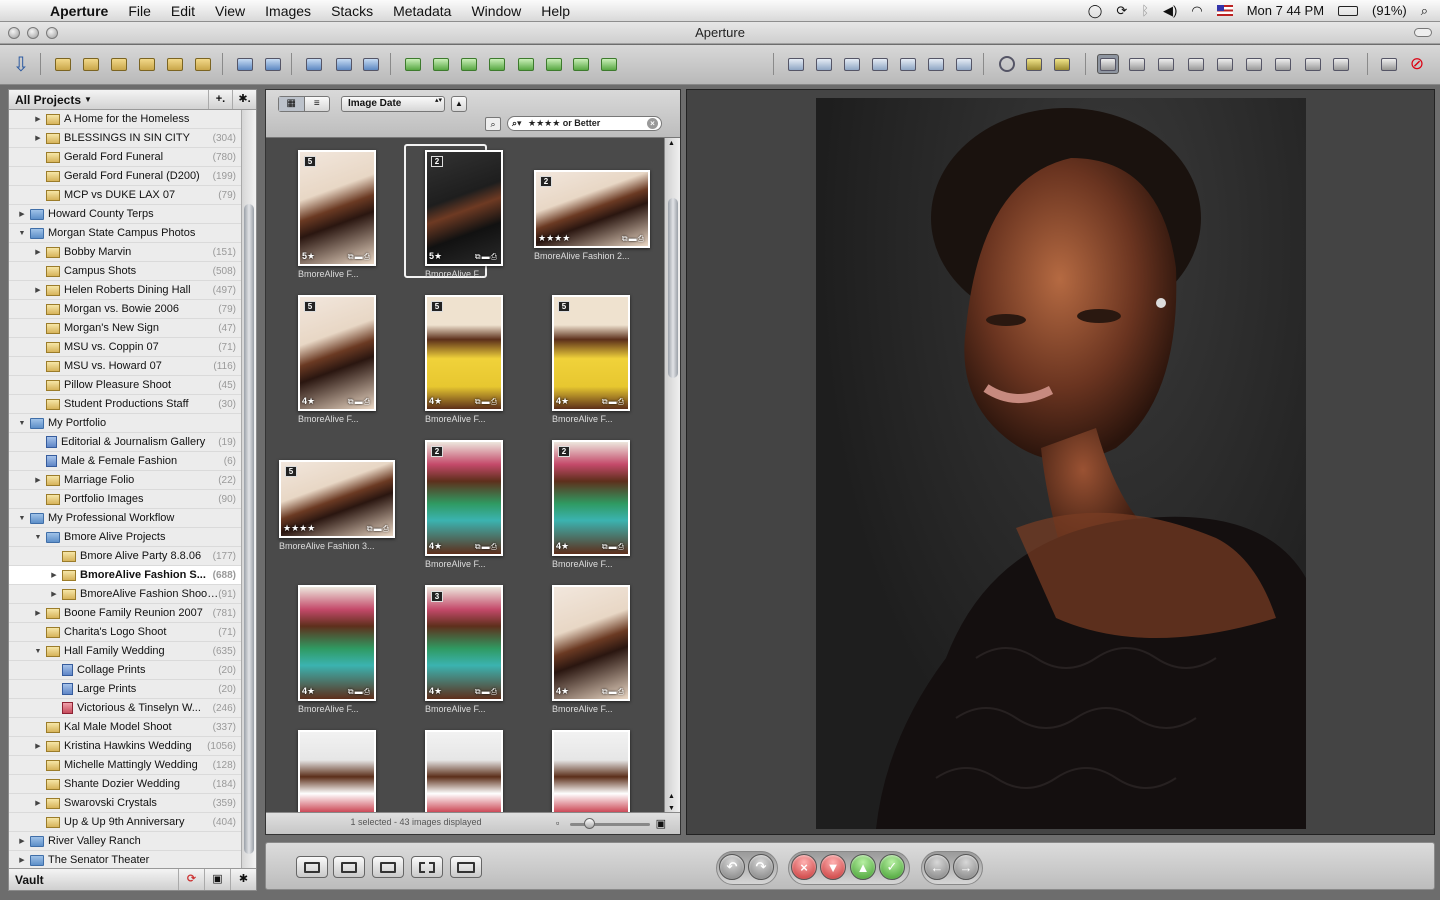  Describe the element at coordinates (125, 784) in the screenshot. I see `project-row: Shante Dozier Wedding (184)` at that location.